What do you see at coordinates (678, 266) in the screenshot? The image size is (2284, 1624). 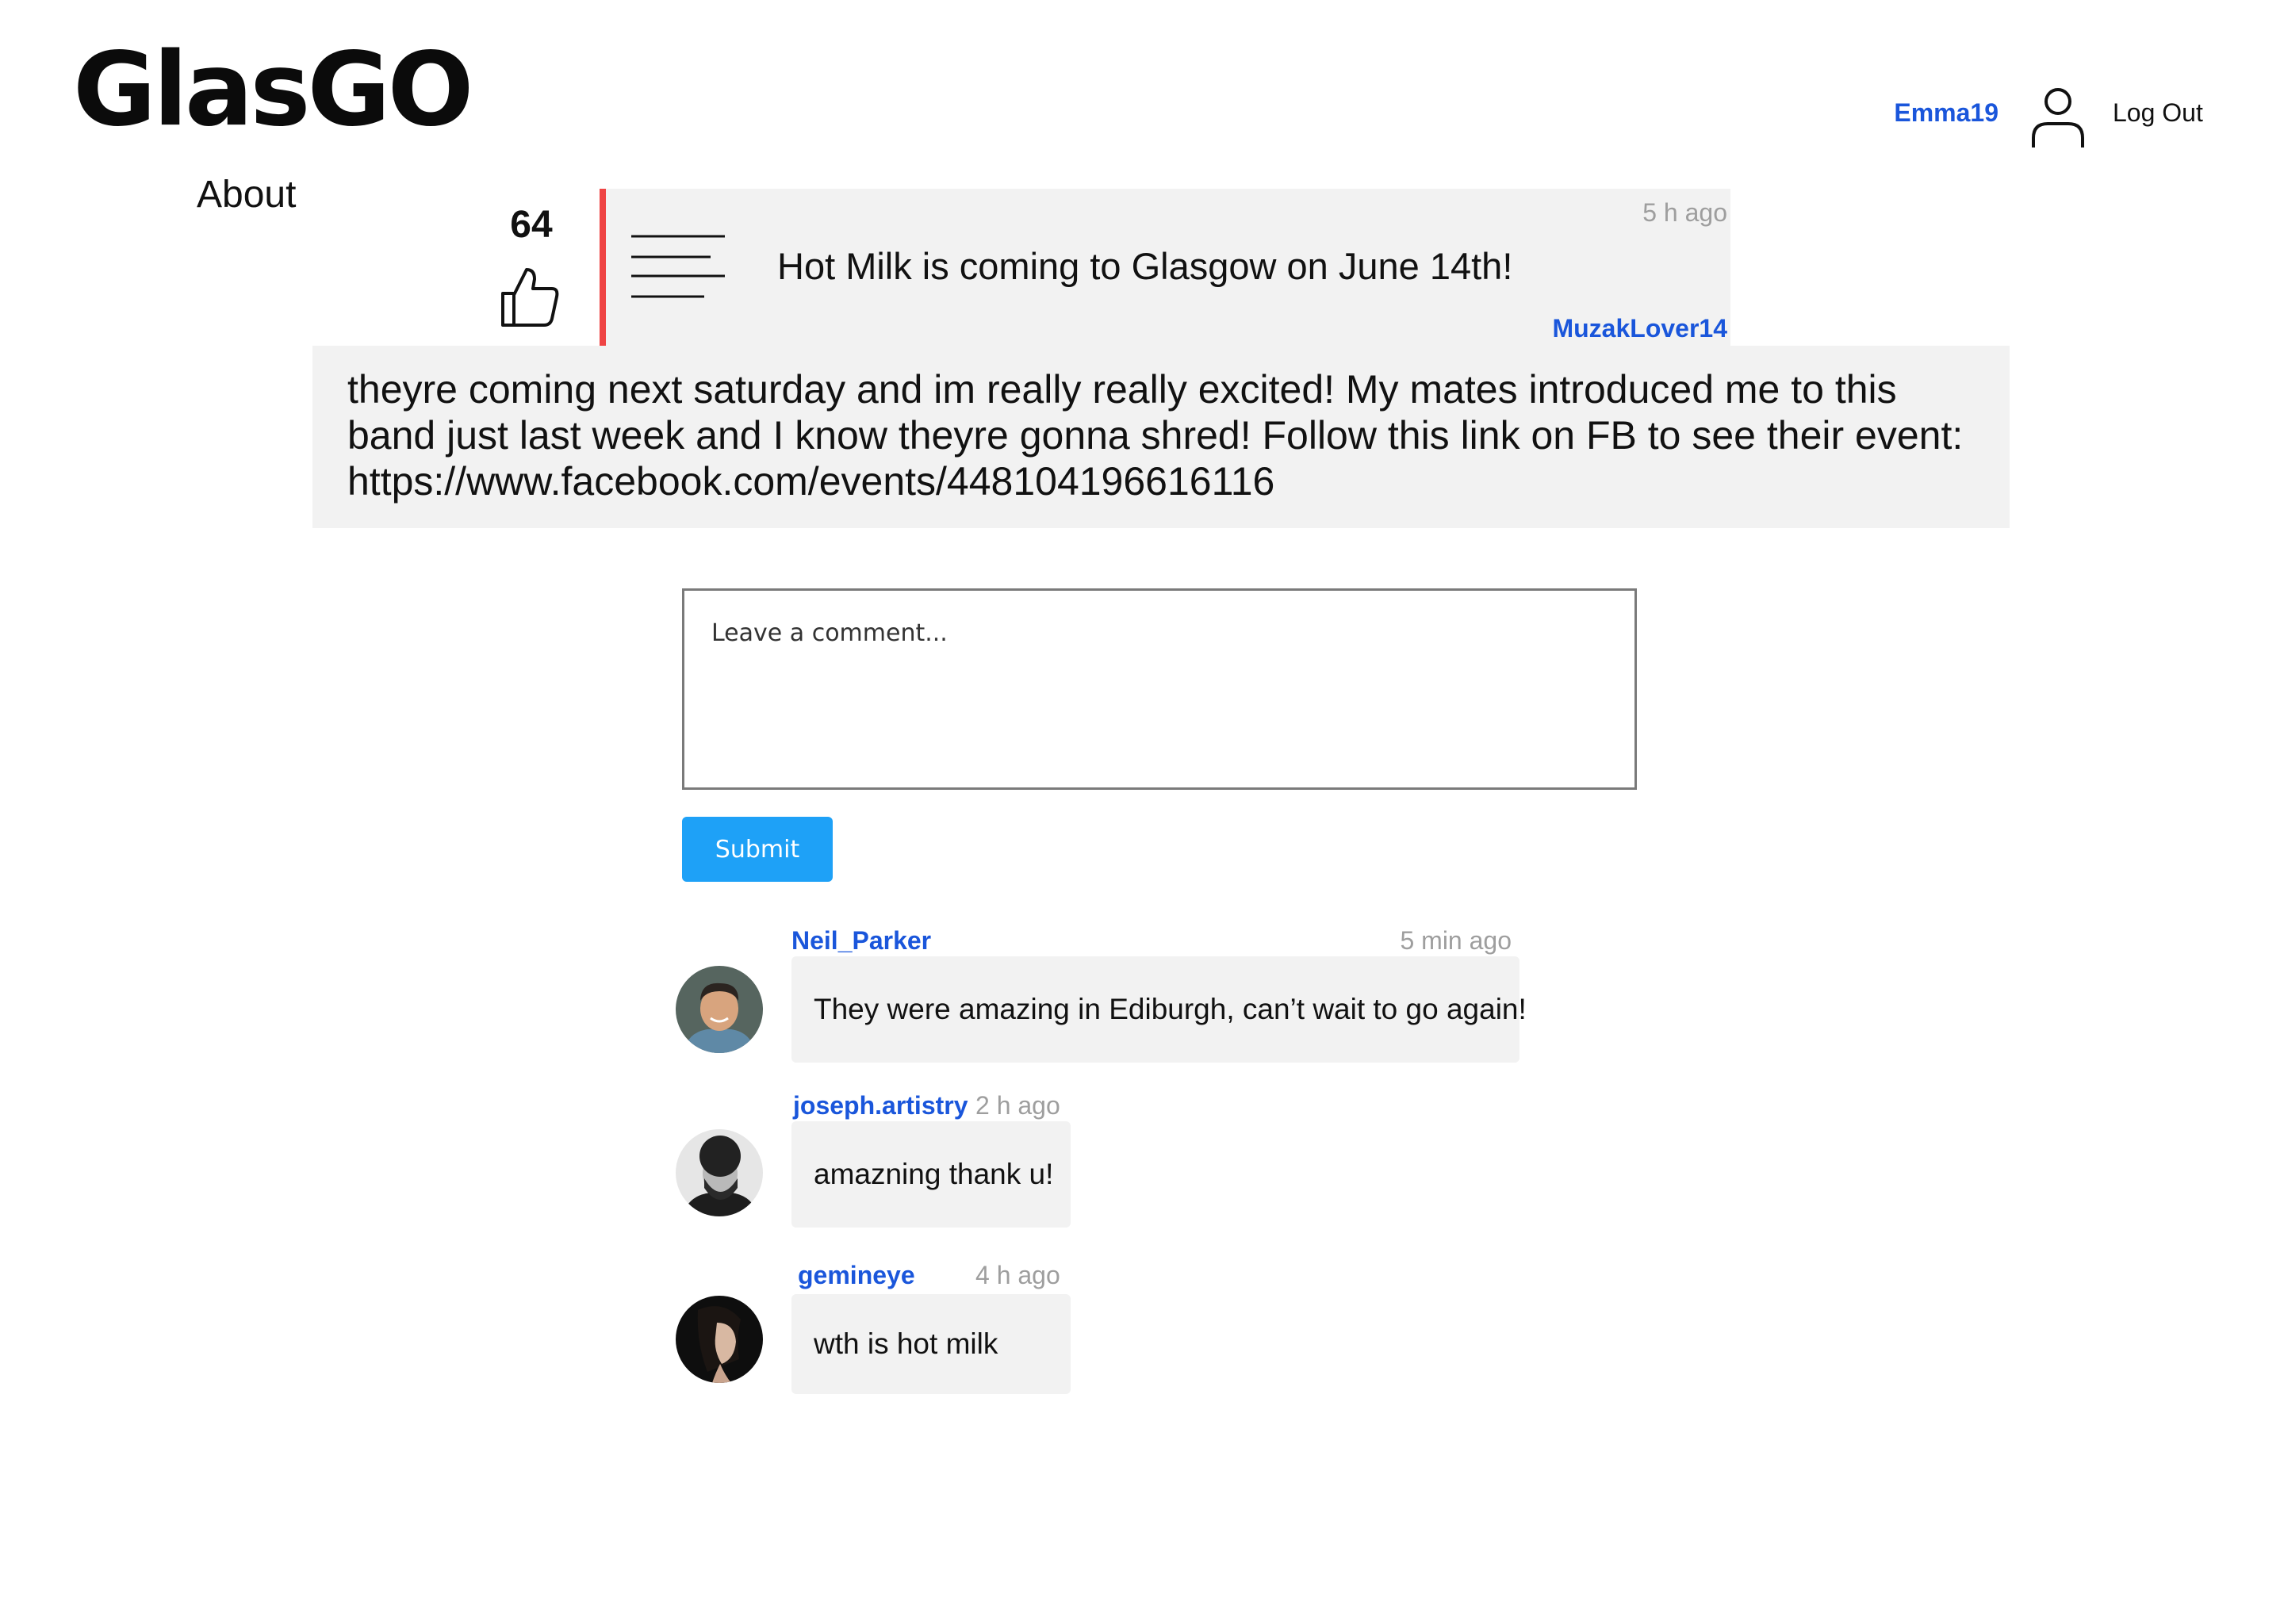 I see `text-post-icon` at bounding box center [678, 266].